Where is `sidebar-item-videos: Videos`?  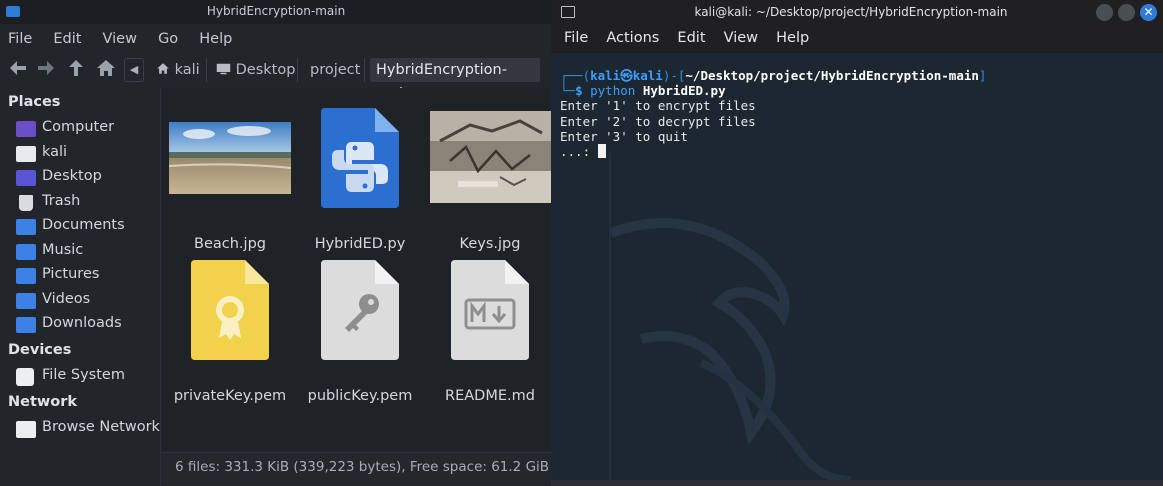 sidebar-item-videos: Videos is located at coordinates (86, 301).